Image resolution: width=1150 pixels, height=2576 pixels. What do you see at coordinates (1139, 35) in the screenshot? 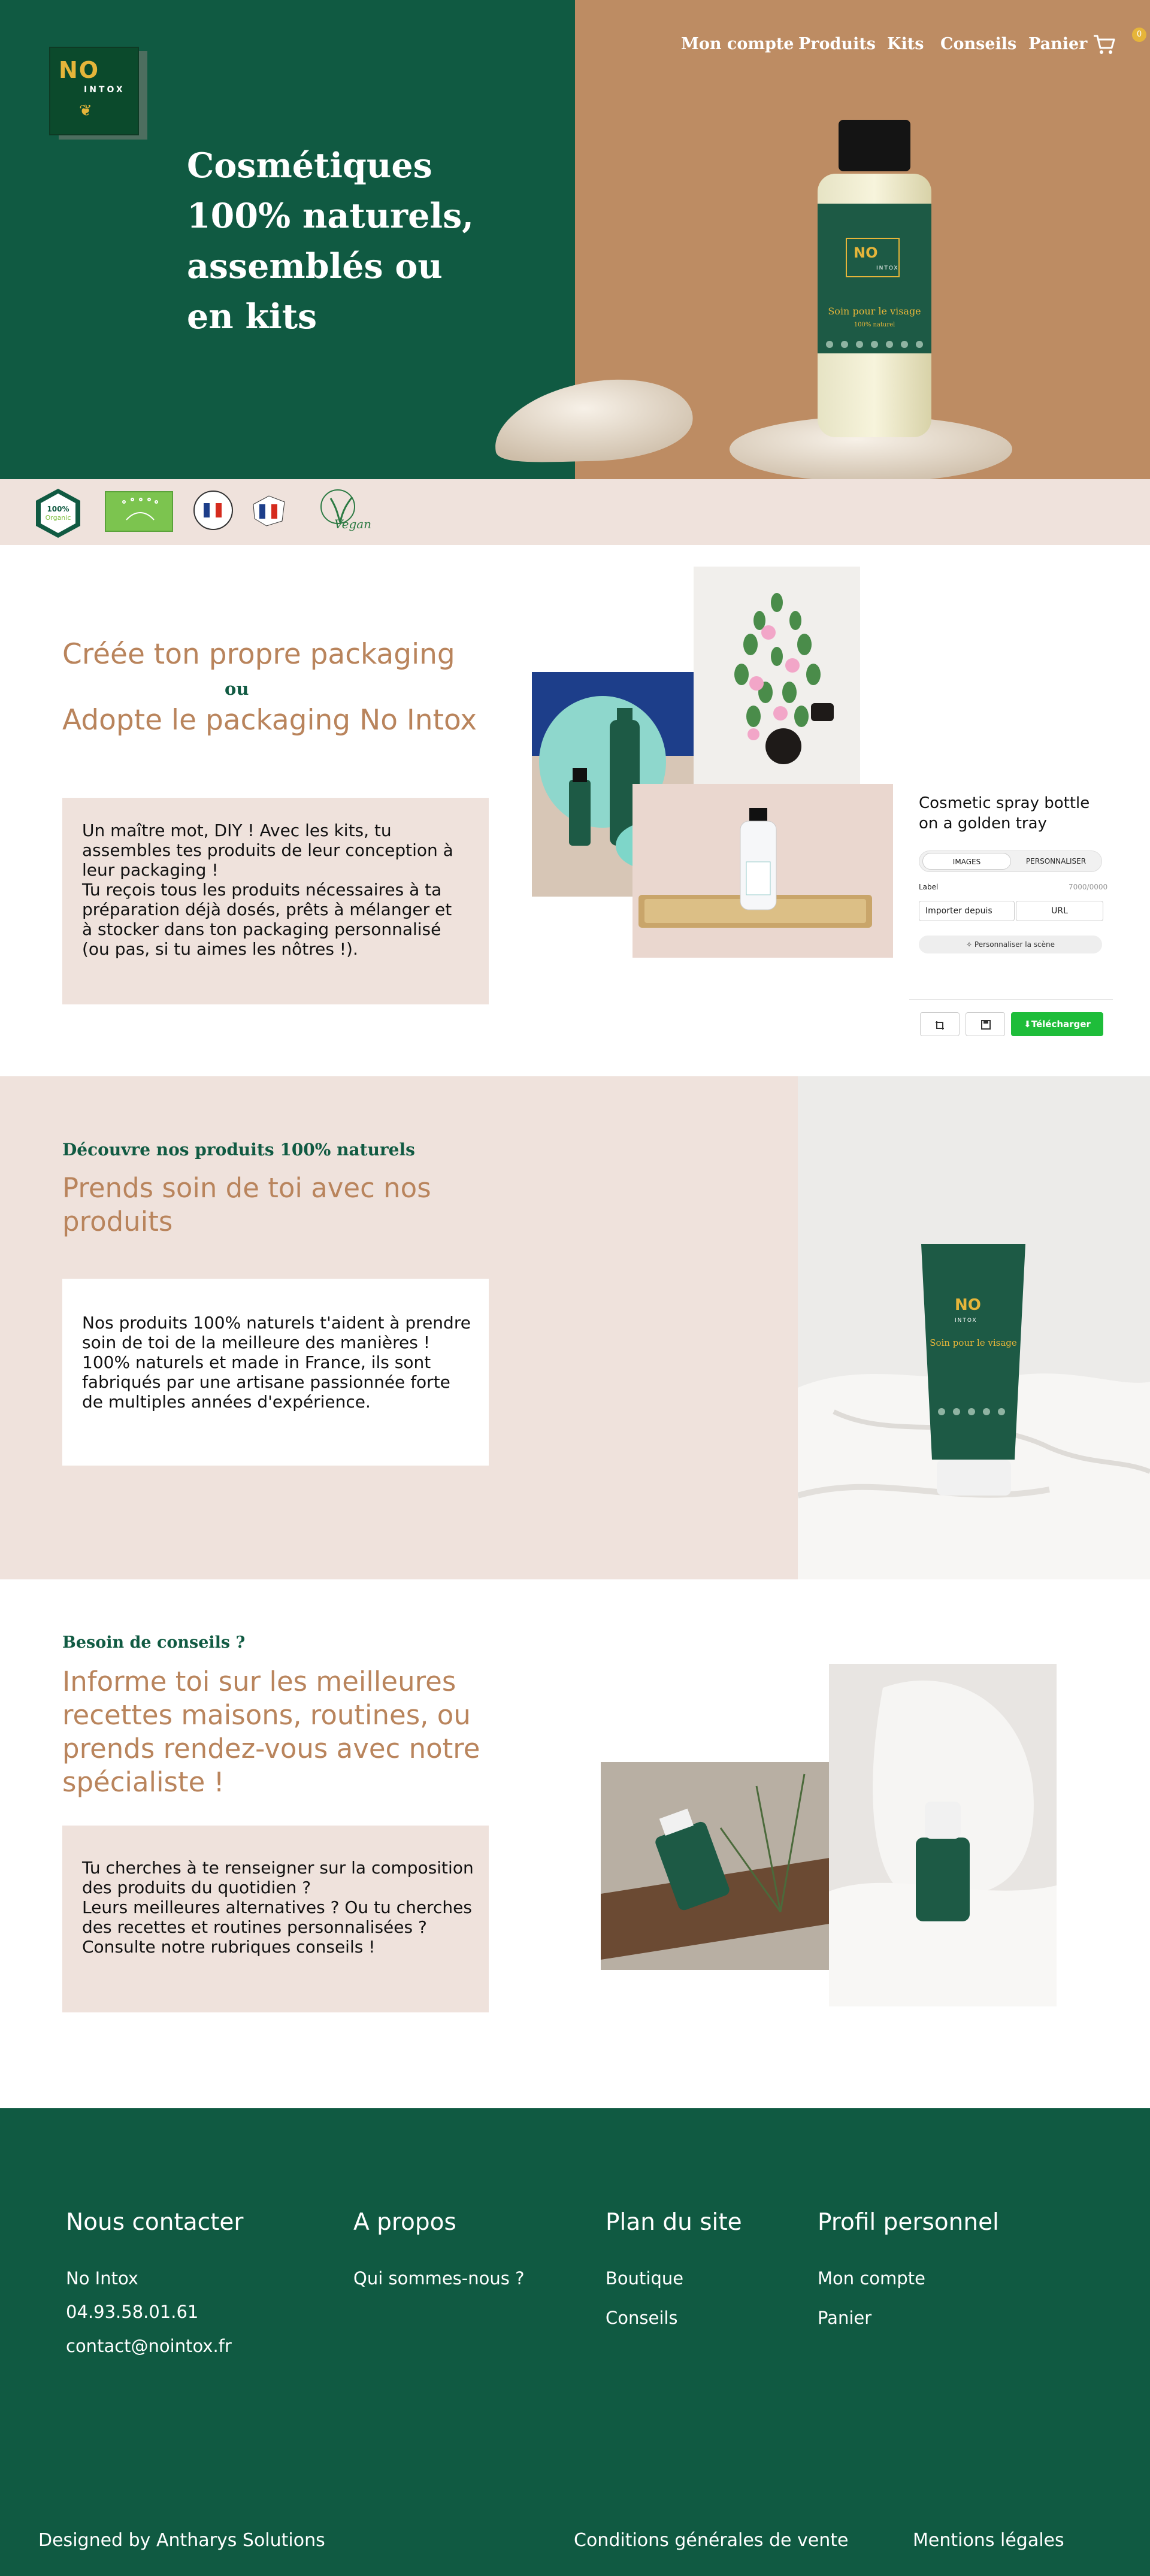
I see `cart-badge: 0` at bounding box center [1139, 35].